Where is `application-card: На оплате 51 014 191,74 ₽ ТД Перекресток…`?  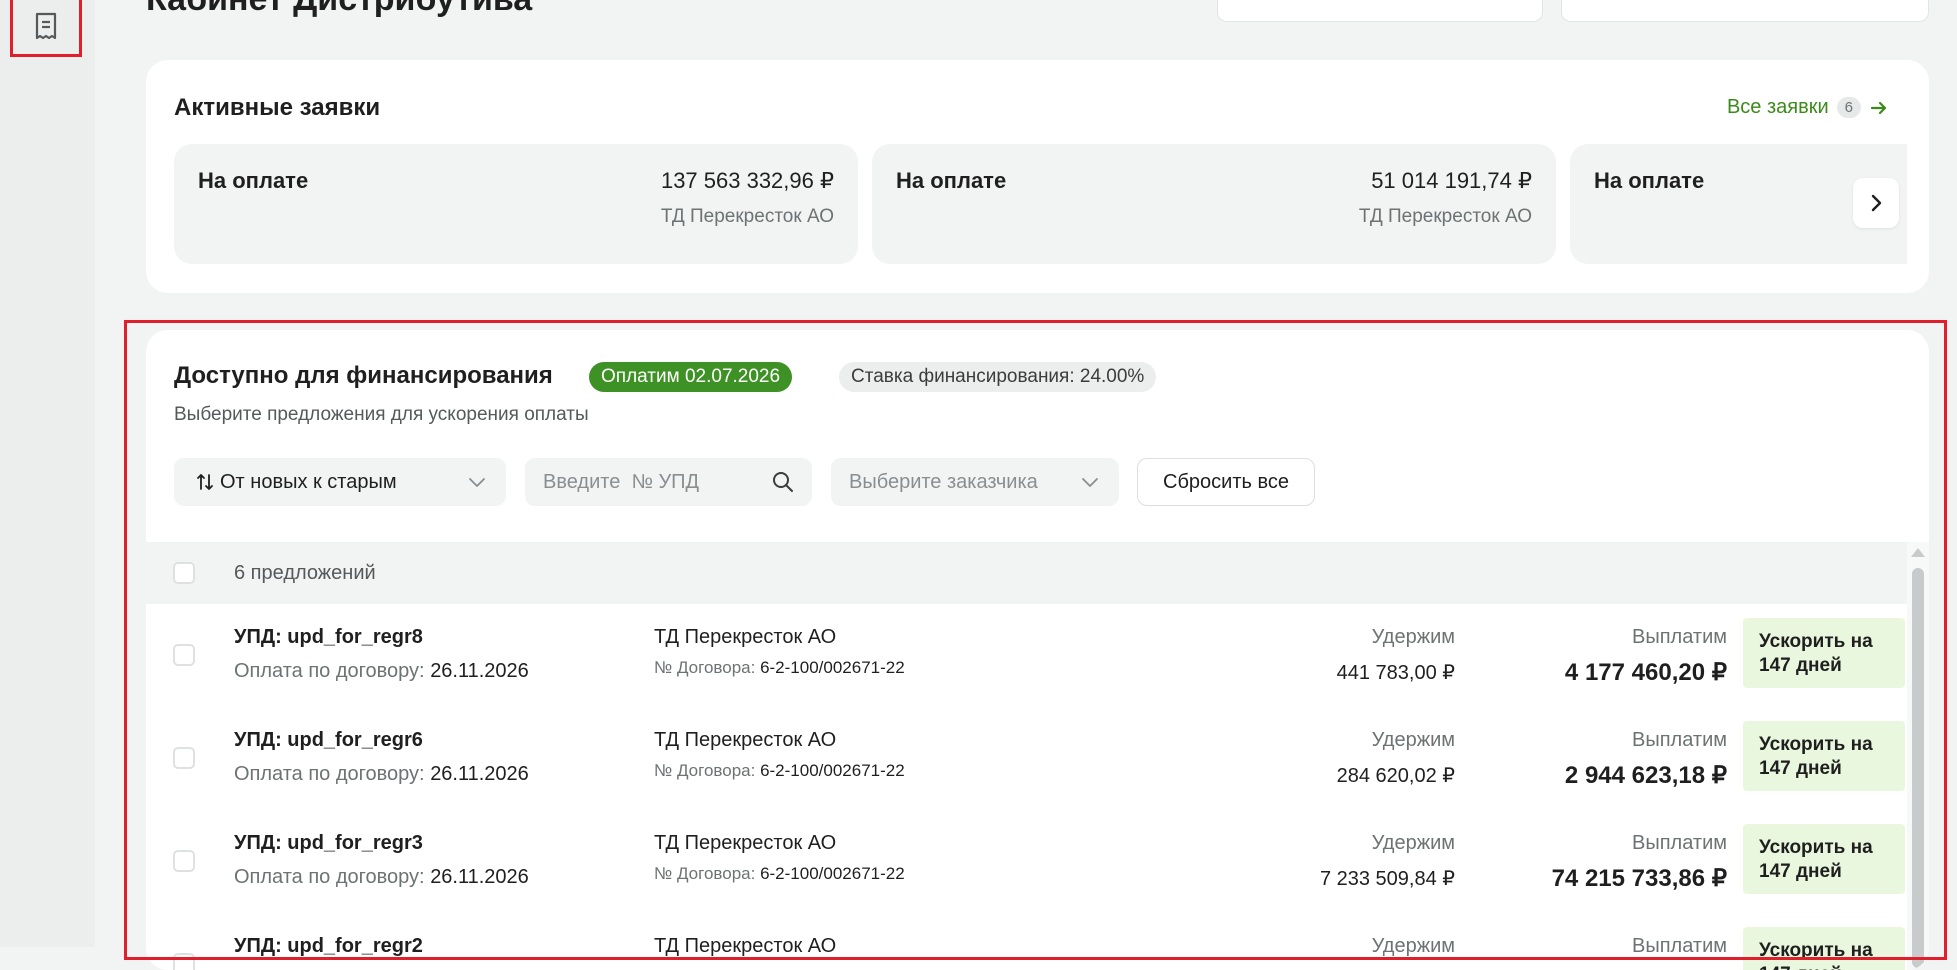
application-card: На оплате 51 014 191,74 ₽ ТД Перекресток… is located at coordinates (1214, 204).